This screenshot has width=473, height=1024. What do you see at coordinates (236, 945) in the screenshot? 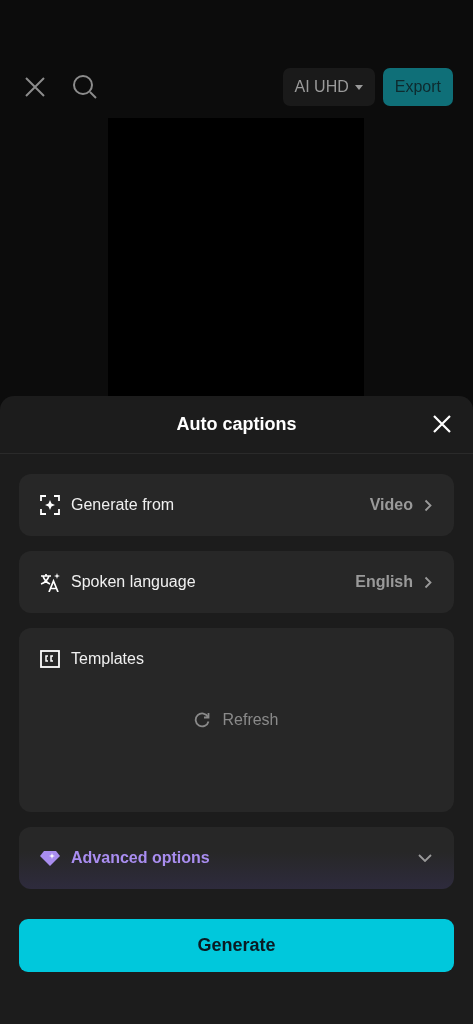
I see `generate-button: Generate` at bounding box center [236, 945].